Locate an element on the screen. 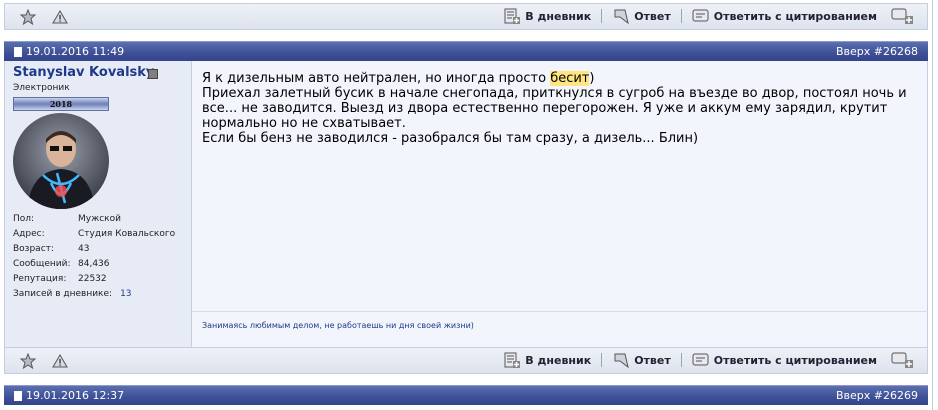 The width and height of the screenshot is (938, 410). avatar is located at coordinates (61, 161).